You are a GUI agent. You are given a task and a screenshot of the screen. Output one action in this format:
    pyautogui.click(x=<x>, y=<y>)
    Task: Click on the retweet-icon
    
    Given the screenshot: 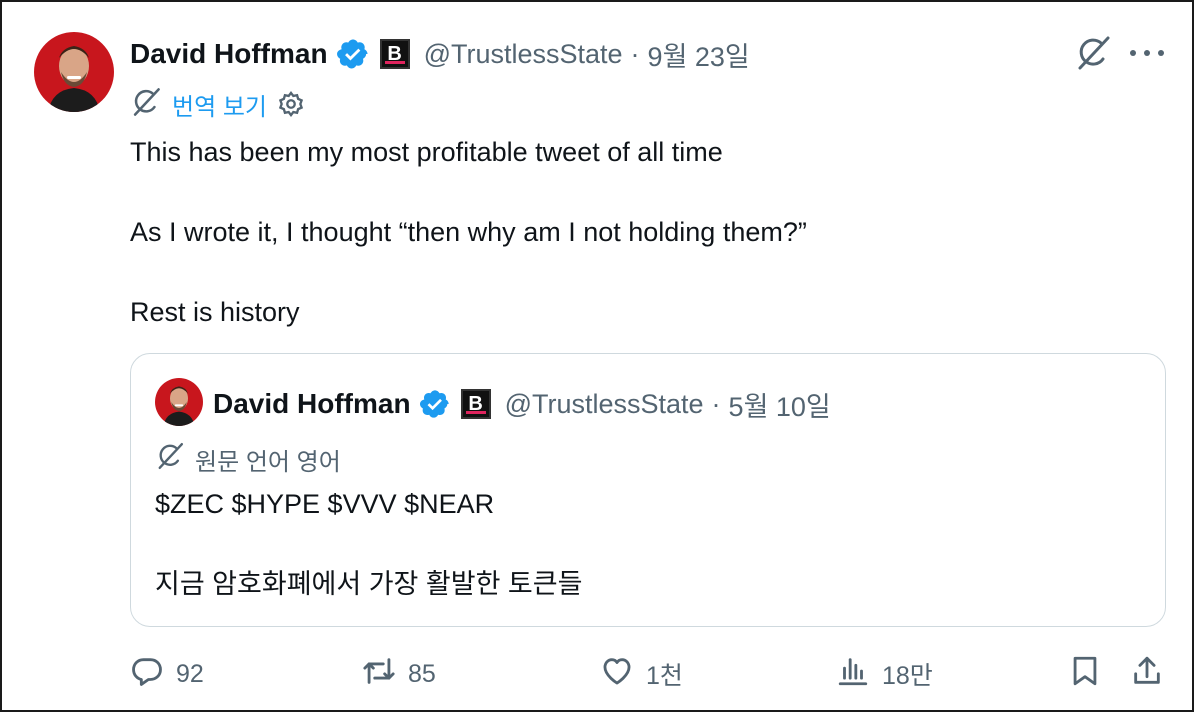 What is the action you would take?
    pyautogui.click(x=379, y=674)
    